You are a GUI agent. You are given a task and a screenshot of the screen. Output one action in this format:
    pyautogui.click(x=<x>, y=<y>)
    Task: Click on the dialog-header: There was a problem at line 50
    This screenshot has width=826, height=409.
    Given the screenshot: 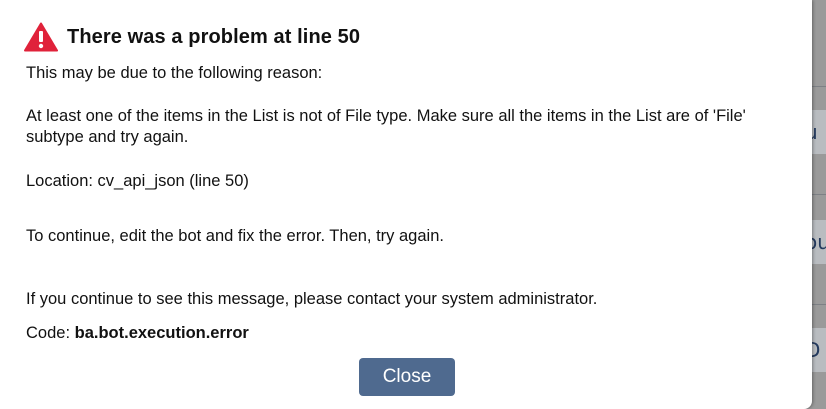 What is the action you would take?
    pyautogui.click(x=192, y=37)
    